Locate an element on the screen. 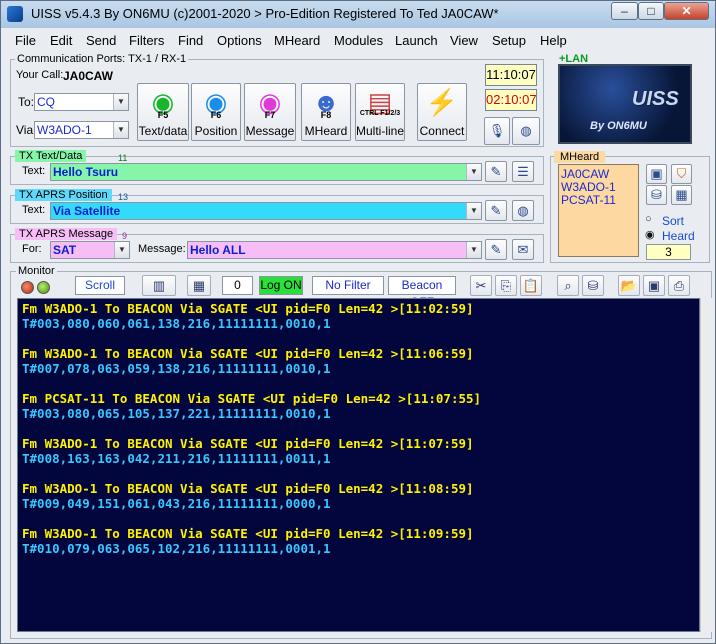 Image resolution: width=716 pixels, height=644 pixels. mheard-key: F8 is located at coordinates (326, 115).